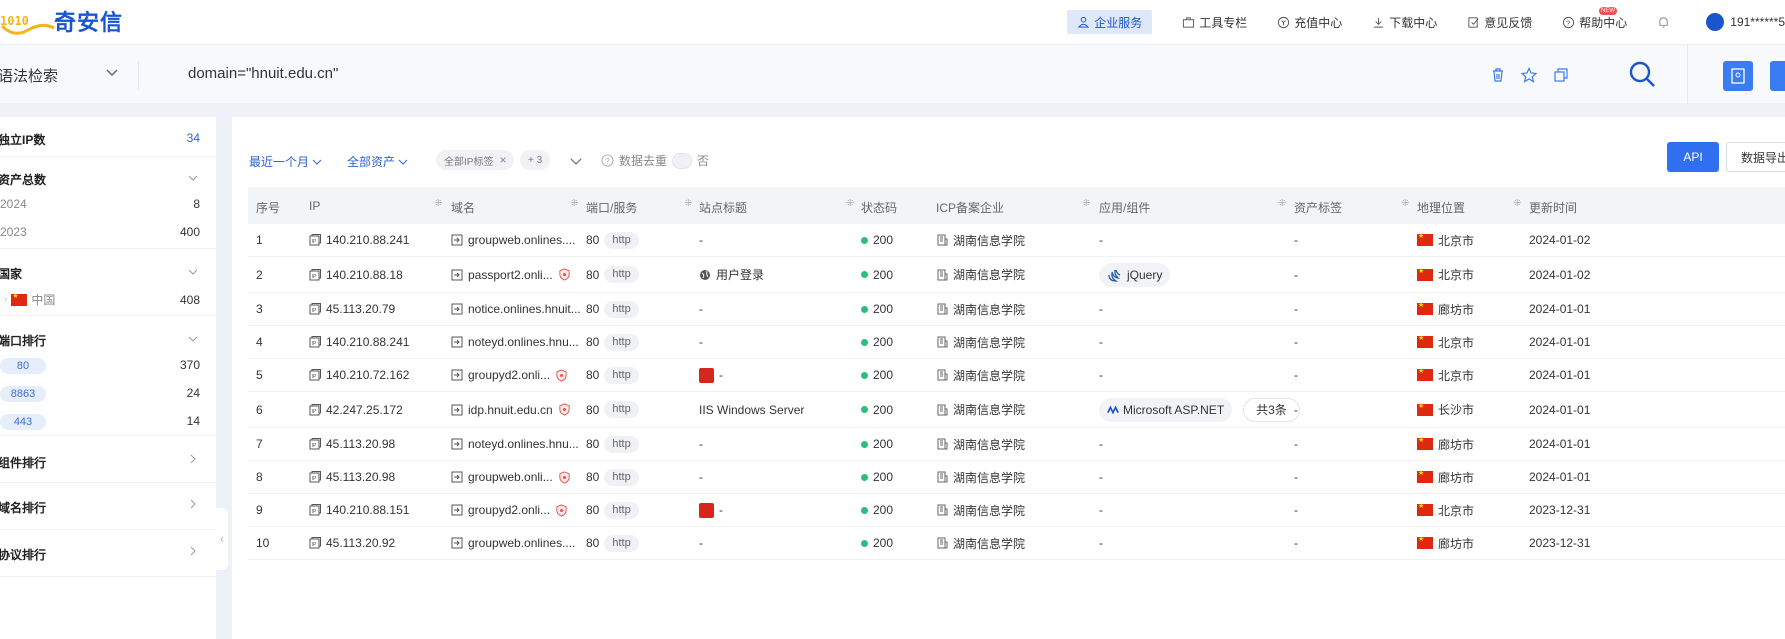 The width and height of the screenshot is (1785, 639). I want to click on history-button, so click(1777, 76).